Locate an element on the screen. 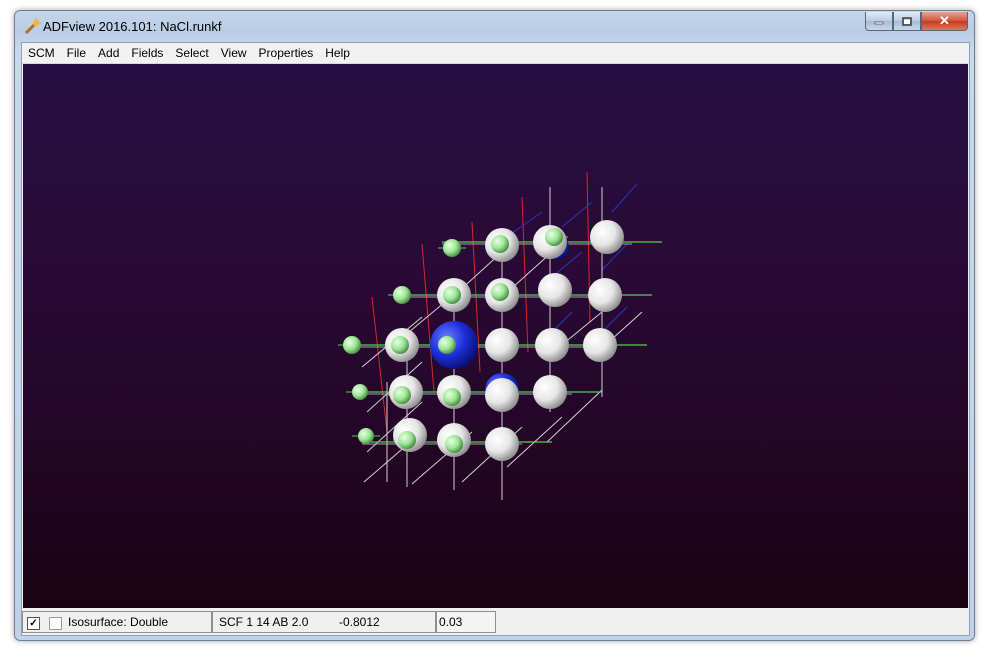 The width and height of the screenshot is (992, 659). window-controls: ✕ is located at coordinates (916, 21).